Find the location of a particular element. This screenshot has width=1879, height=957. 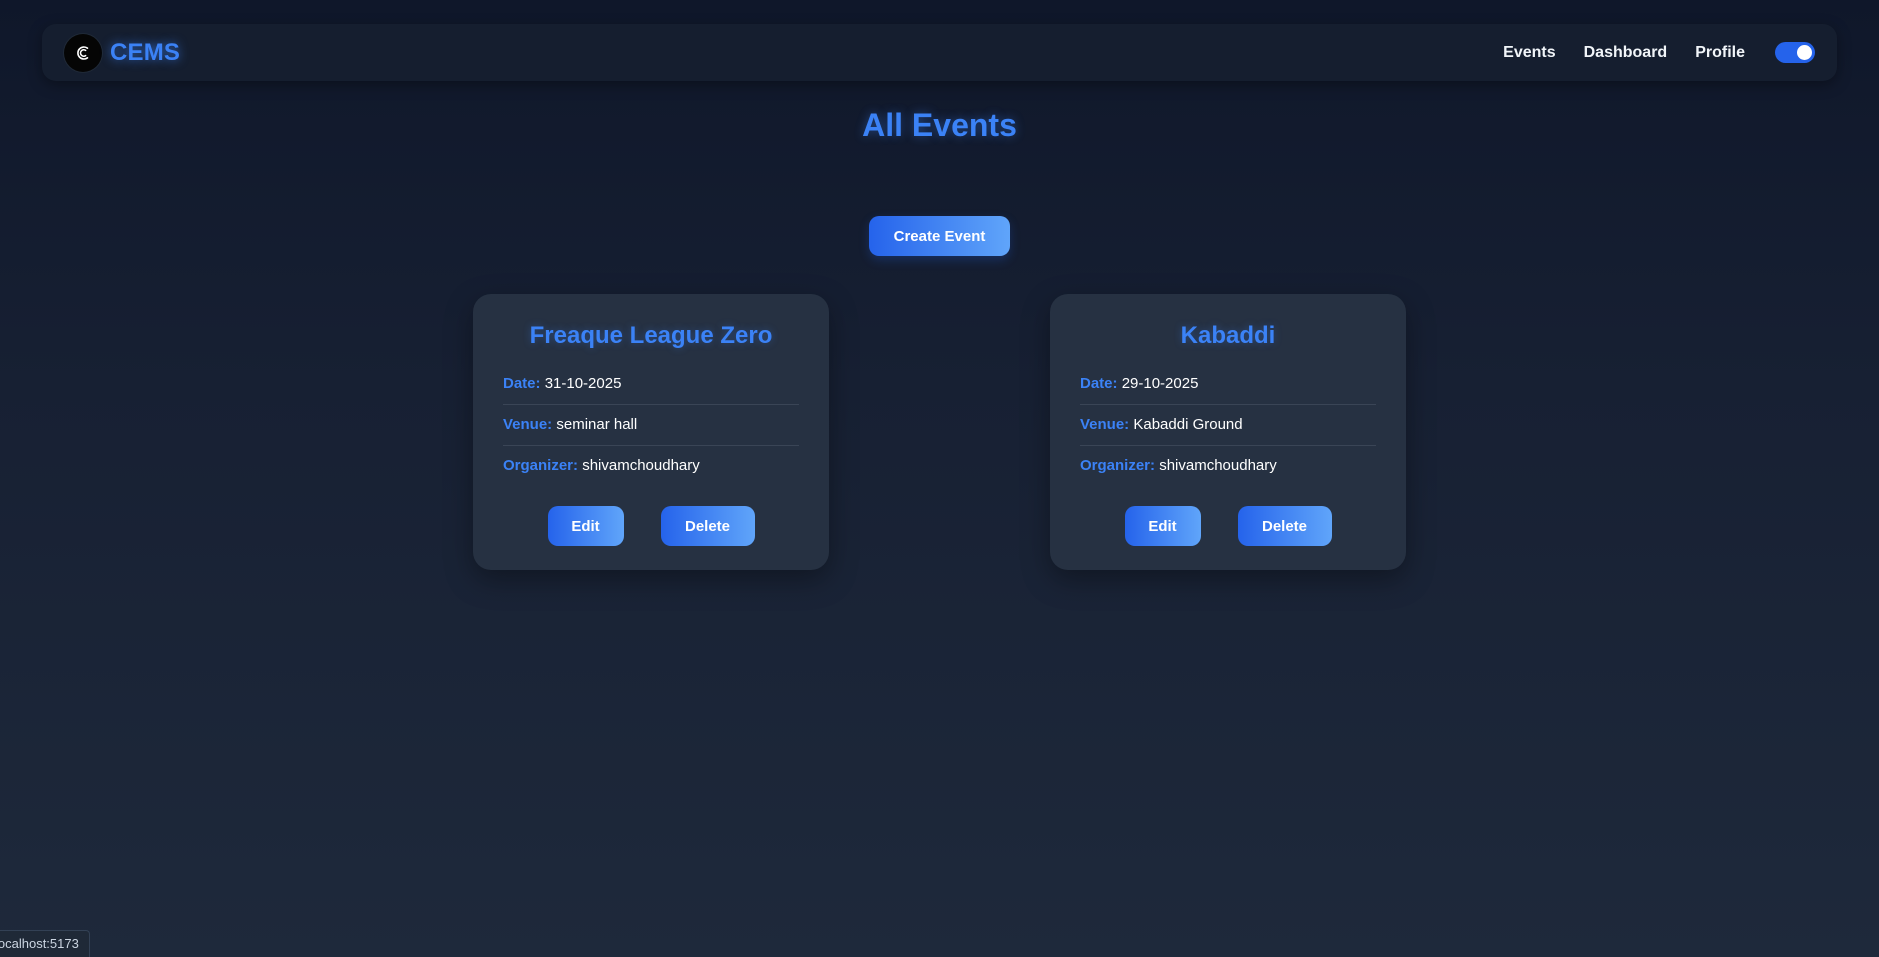

create-event-button: Create Event is located at coordinates (939, 236).